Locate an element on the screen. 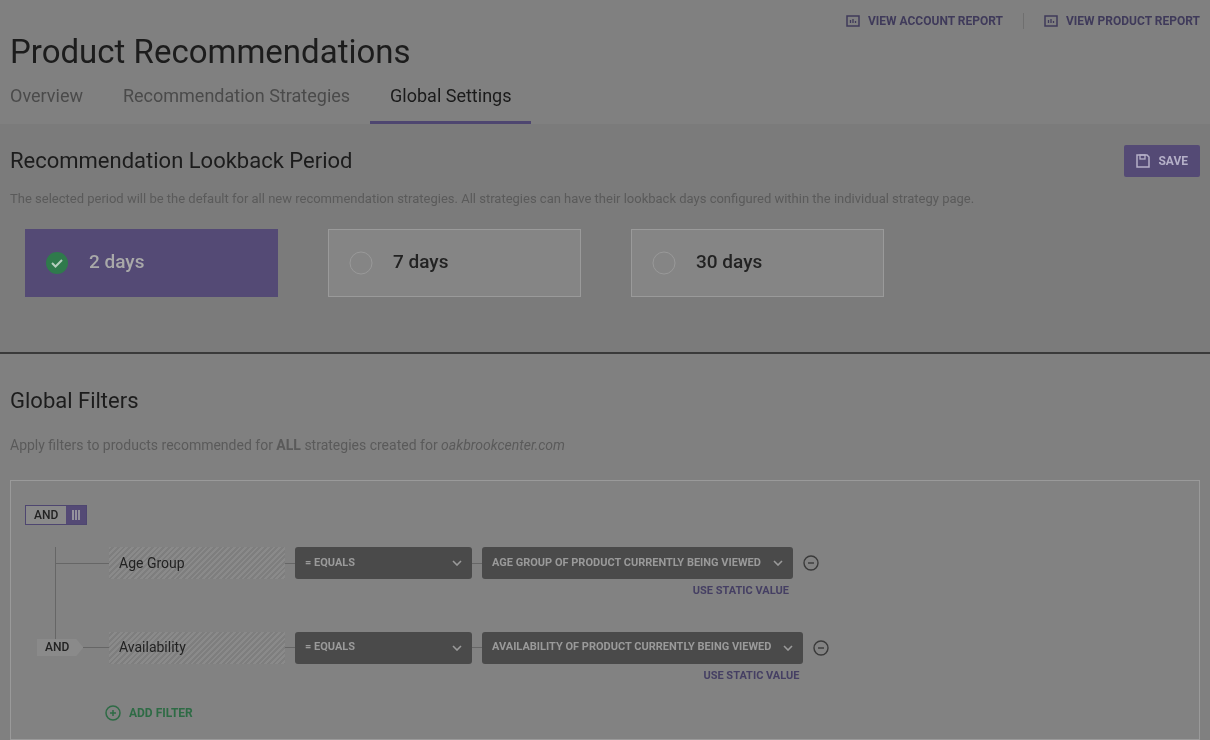 This screenshot has width=1210, height=740. add-filter-button: ADD FILTER is located at coordinates (149, 713).